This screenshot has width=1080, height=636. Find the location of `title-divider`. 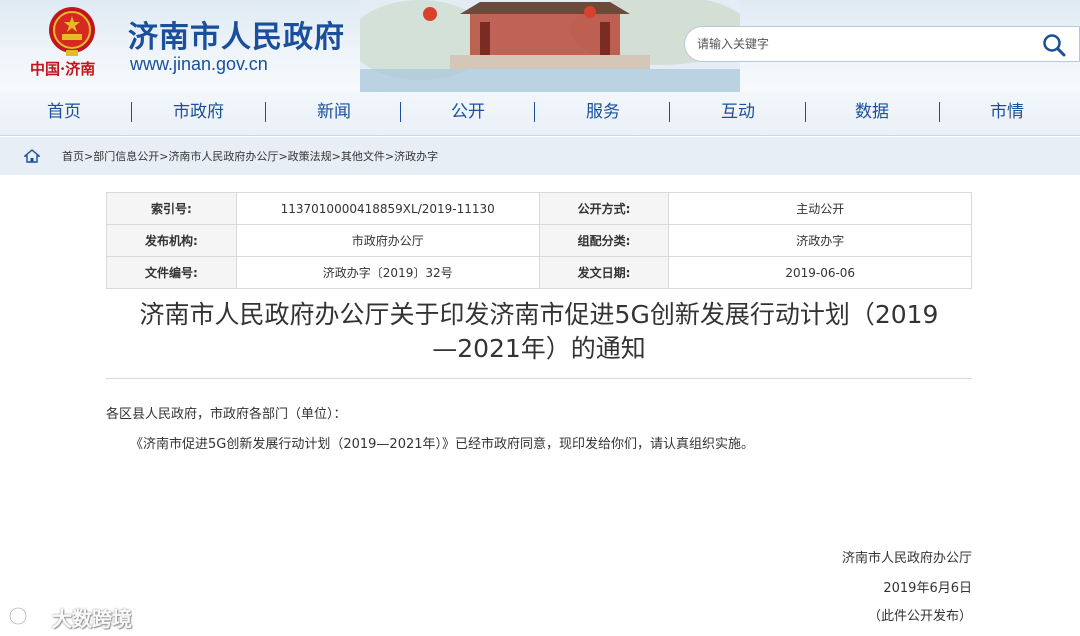

title-divider is located at coordinates (539, 378).